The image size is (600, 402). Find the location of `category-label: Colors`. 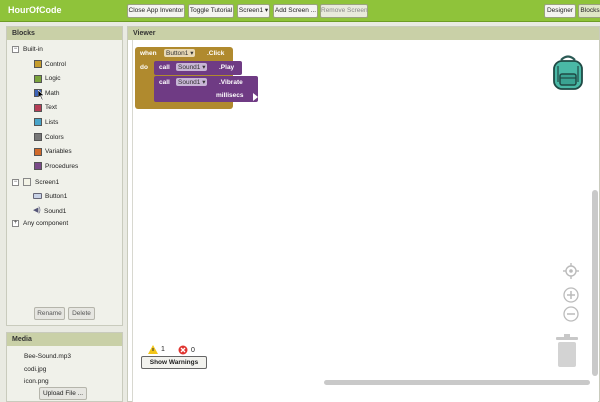

category-label: Colors is located at coordinates (54, 137).